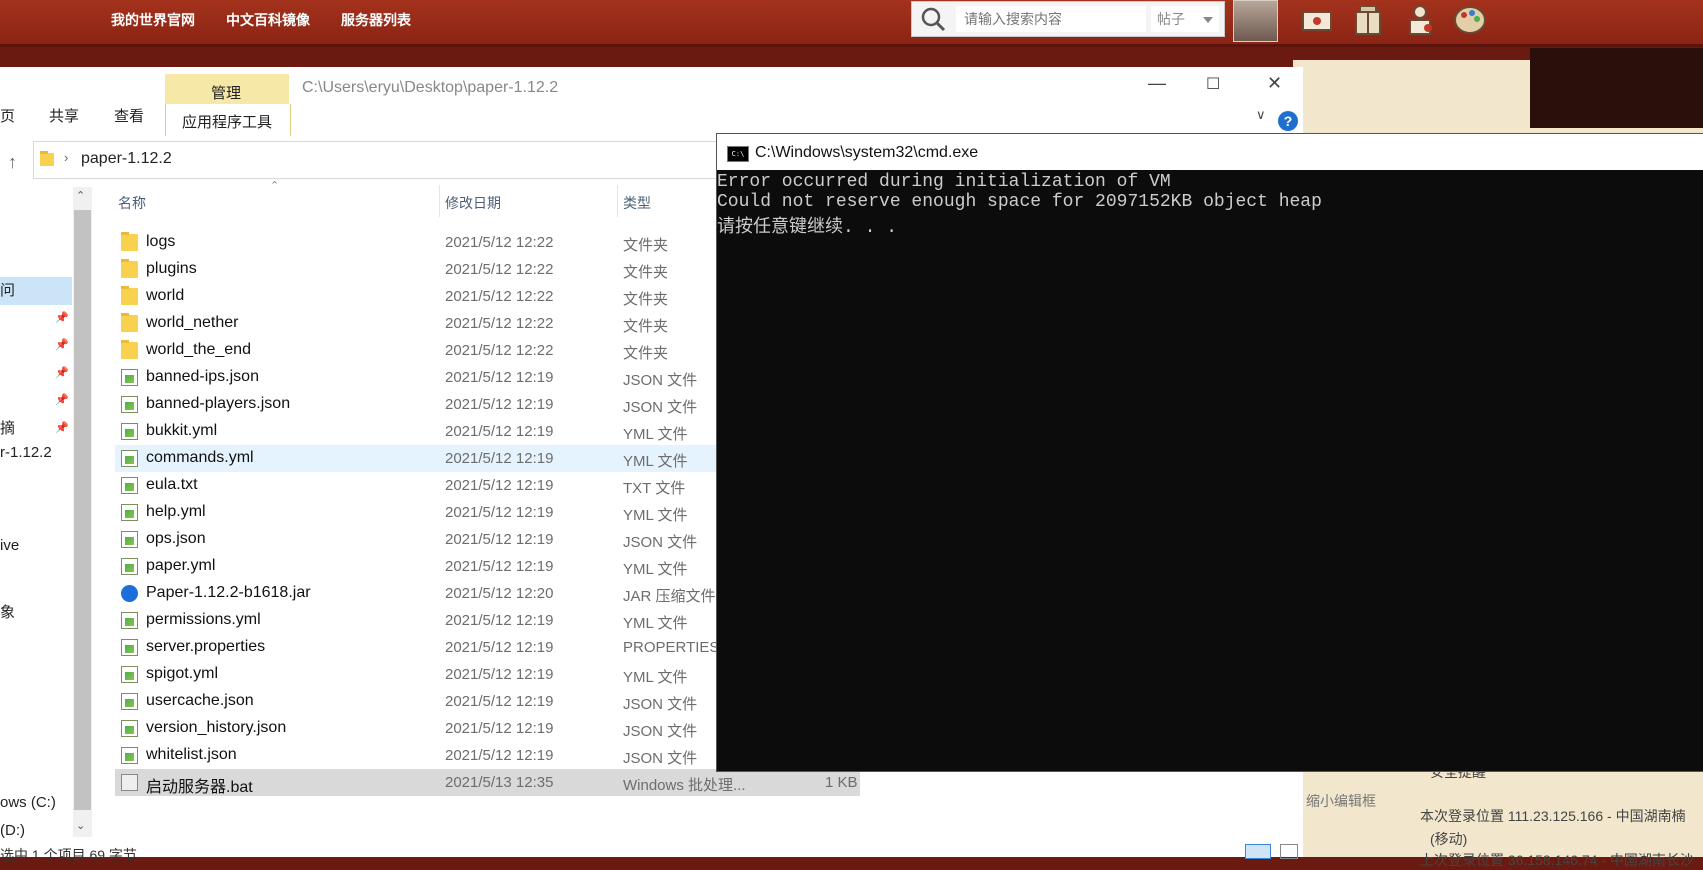 This screenshot has width=1703, height=870. I want to click on maximize-icon: ☐, so click(1213, 84).